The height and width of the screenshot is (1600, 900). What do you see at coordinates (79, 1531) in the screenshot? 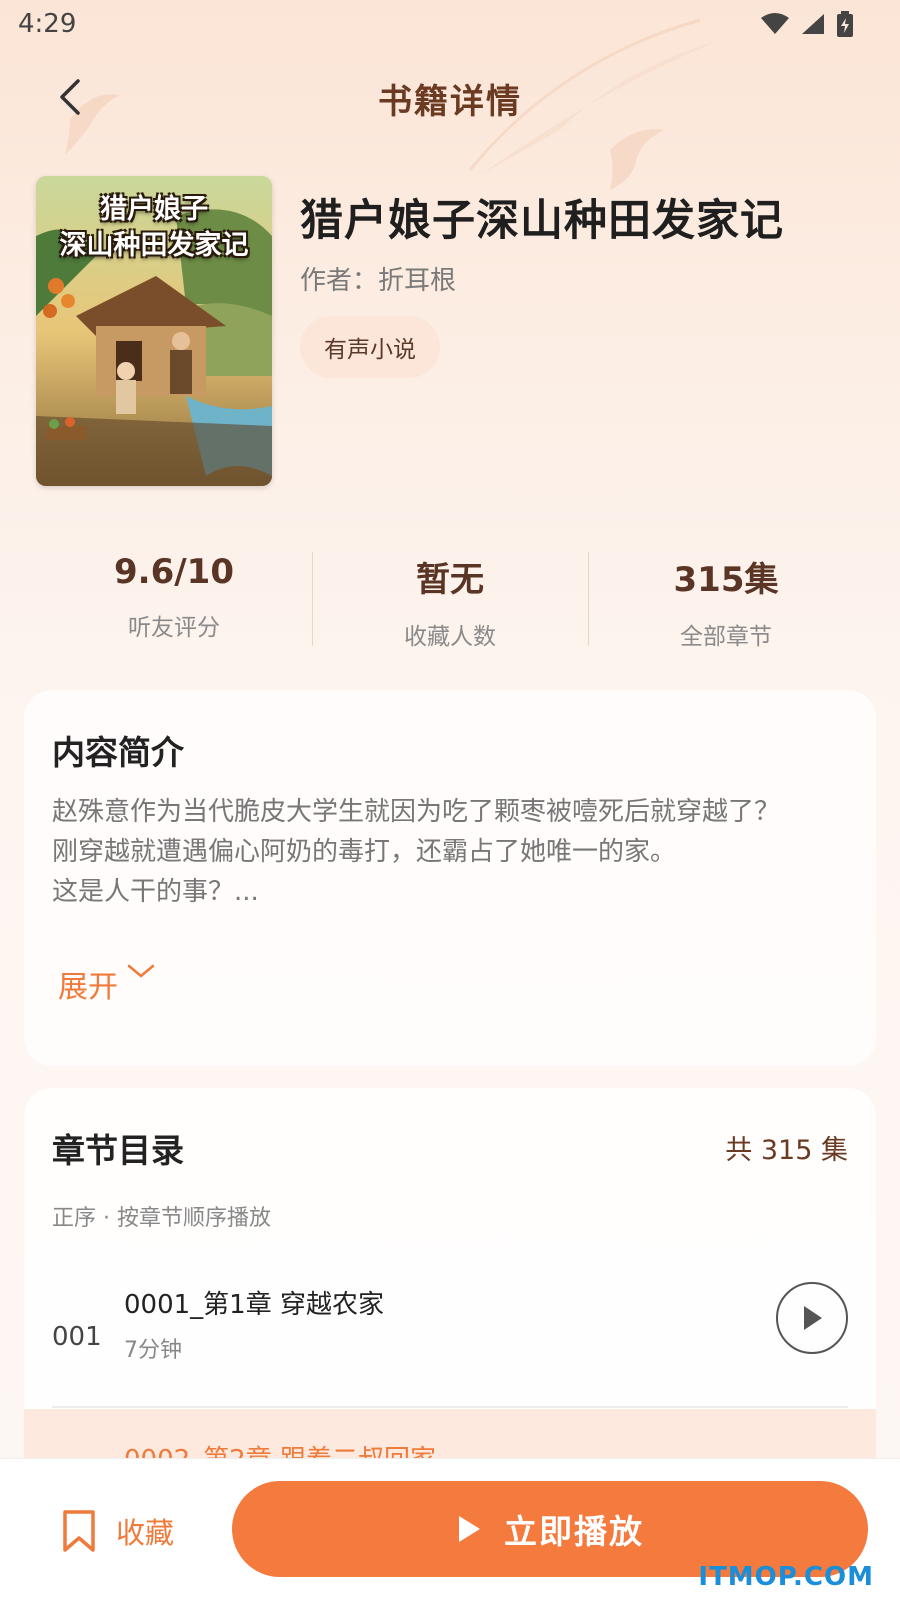
I see `bookmark-icon` at bounding box center [79, 1531].